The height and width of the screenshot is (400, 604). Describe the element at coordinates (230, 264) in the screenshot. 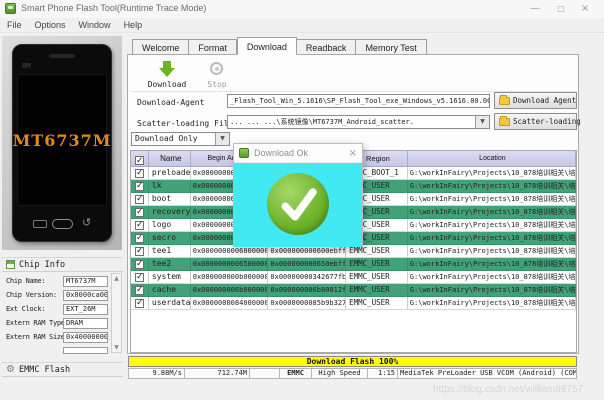

I see `begin-address-cell: 0x0000000006500000` at that location.